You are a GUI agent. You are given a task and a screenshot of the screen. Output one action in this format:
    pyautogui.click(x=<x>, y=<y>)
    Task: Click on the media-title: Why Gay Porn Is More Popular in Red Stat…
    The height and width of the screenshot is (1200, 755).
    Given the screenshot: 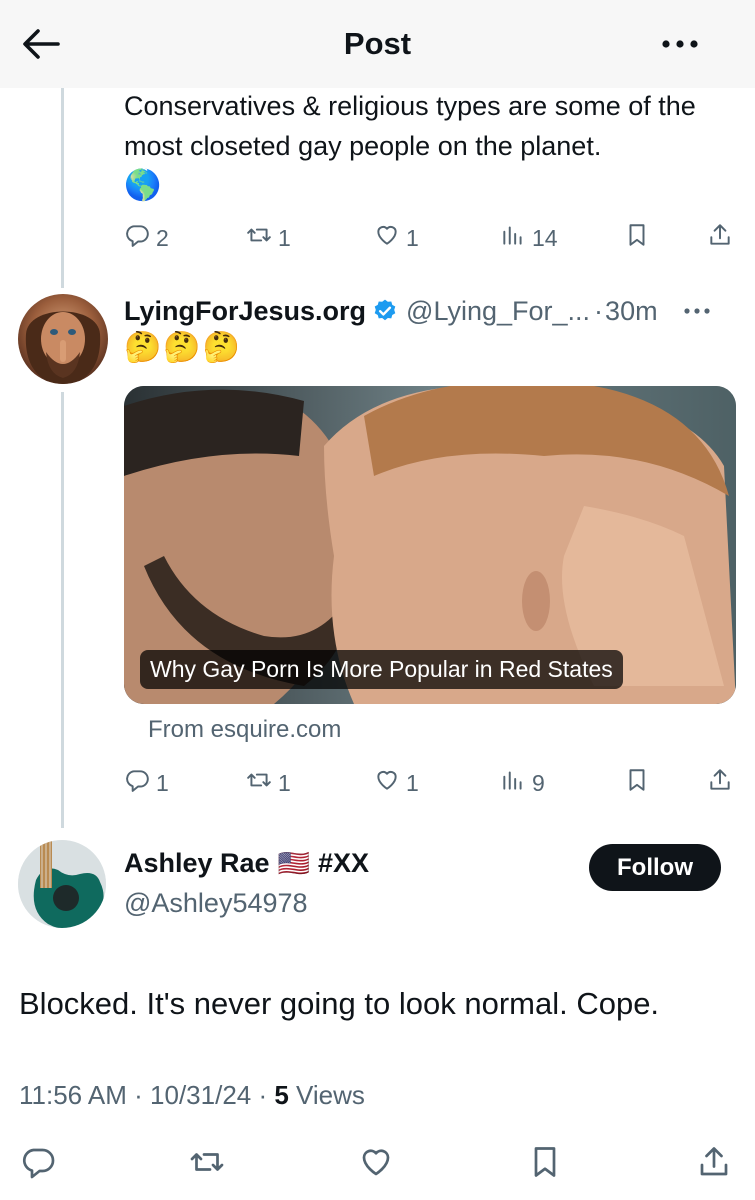 What is the action you would take?
    pyautogui.click(x=381, y=669)
    